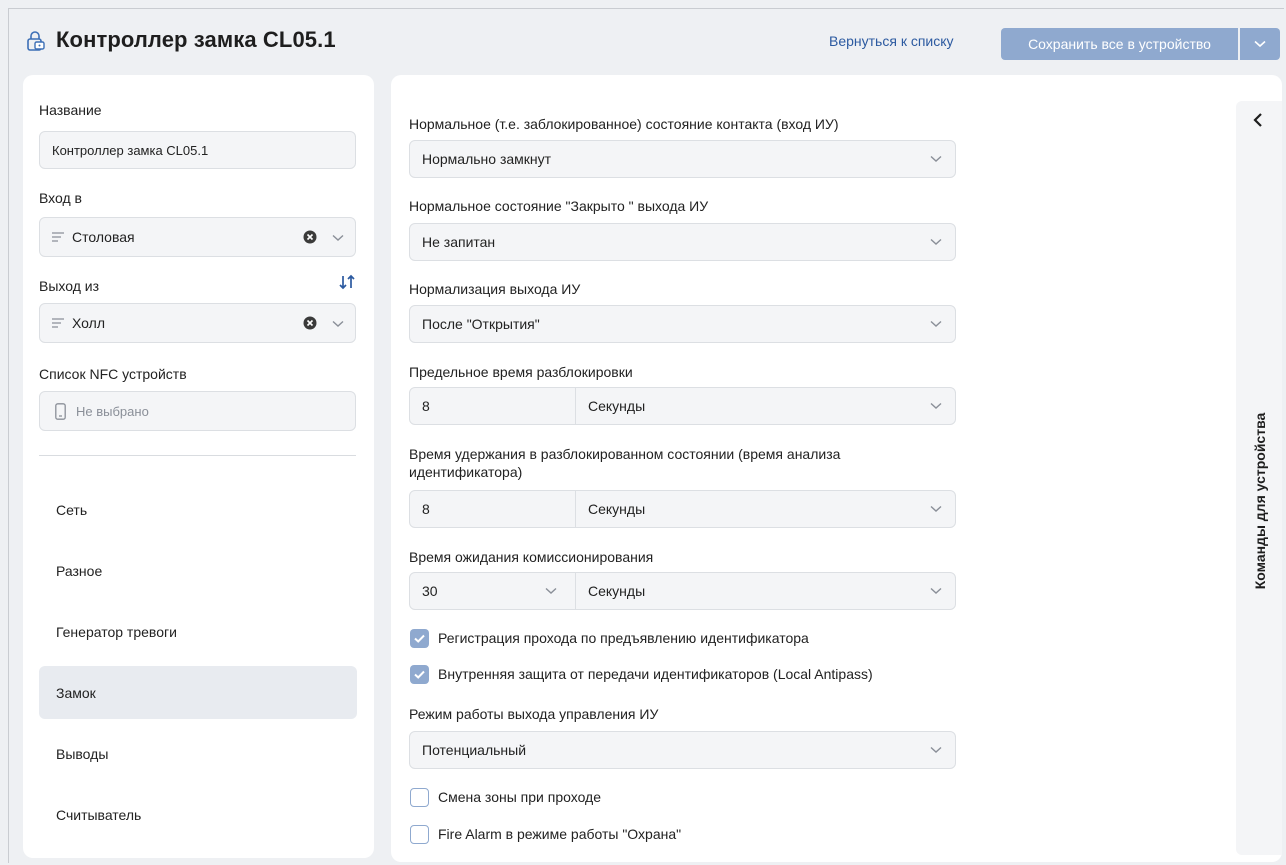 The height and width of the screenshot is (865, 1286). I want to click on lock-icon, so click(36, 41).